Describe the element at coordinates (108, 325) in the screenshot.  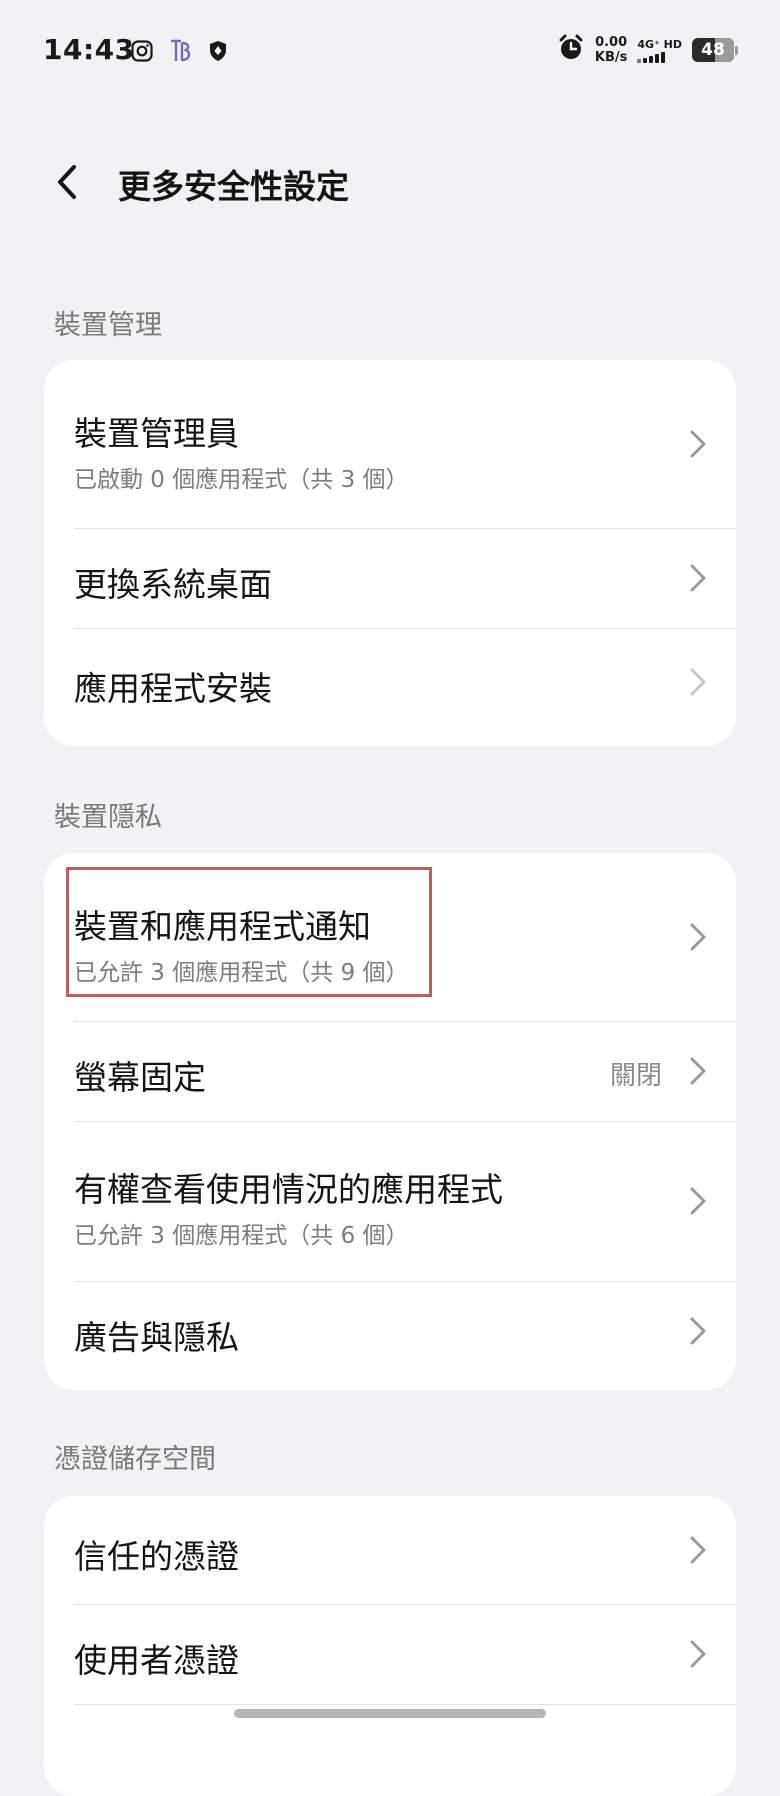
I see `section-label-device-management: 裝置管理` at that location.